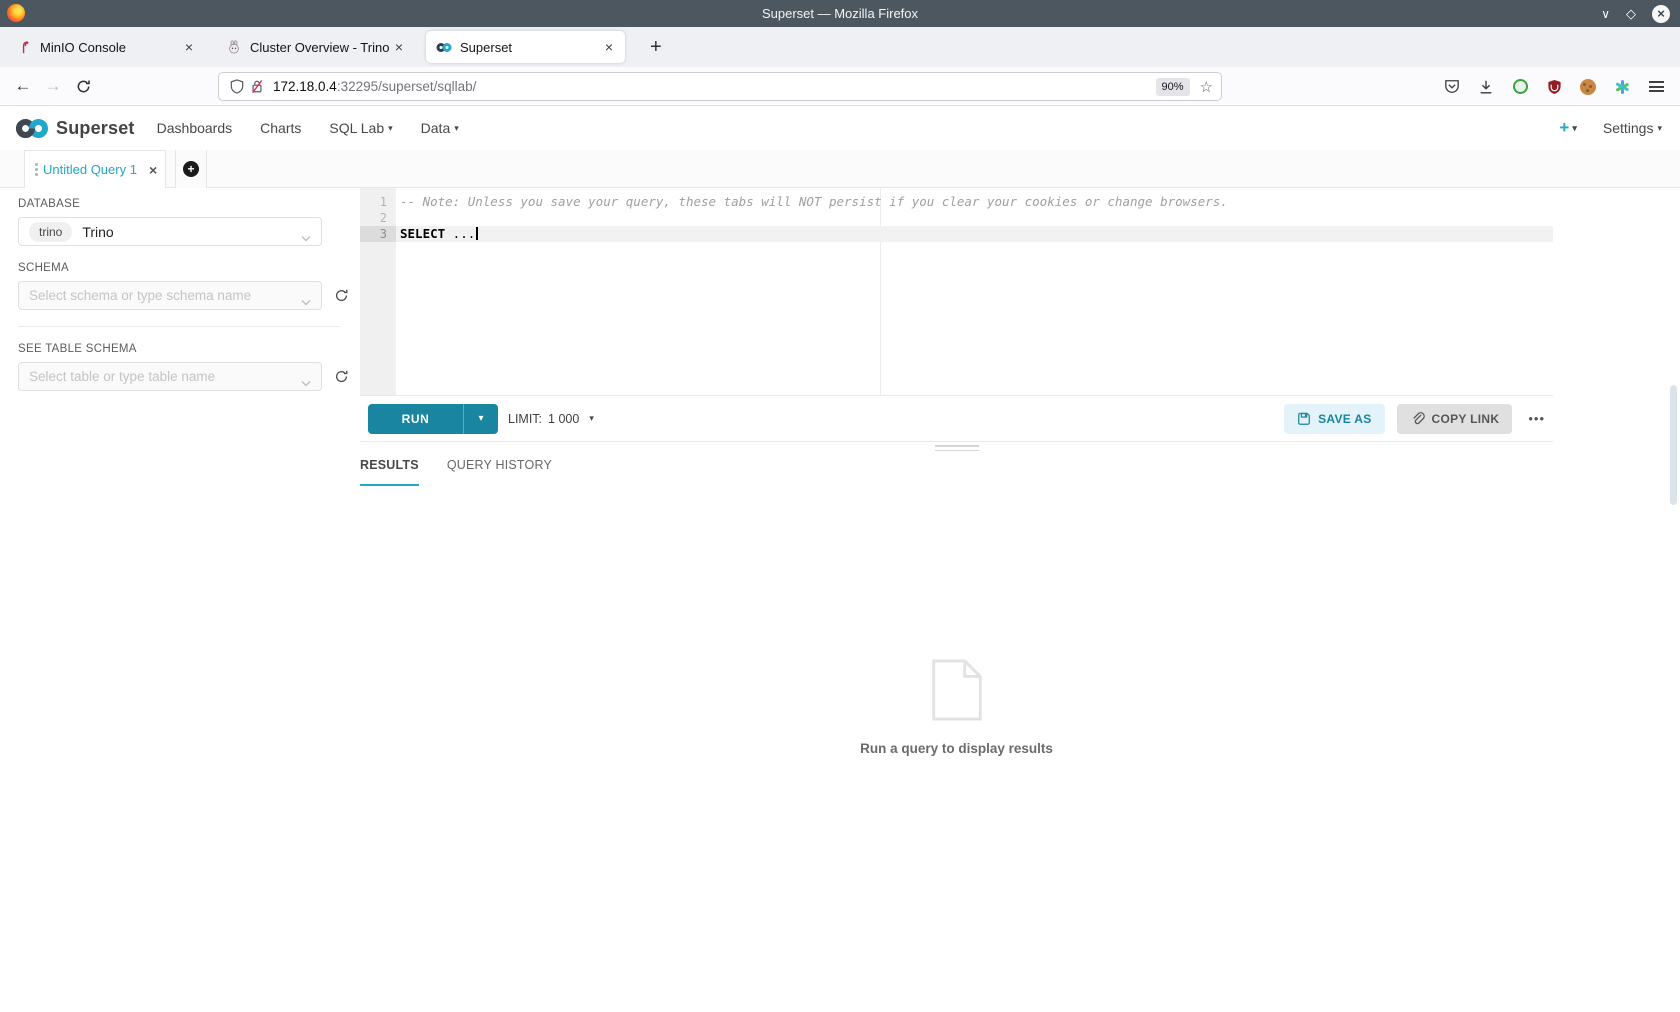 Image resolution: width=1680 pixels, height=1012 pixels. Describe the element at coordinates (656, 47) in the screenshot. I see `new-tab-button: +` at that location.